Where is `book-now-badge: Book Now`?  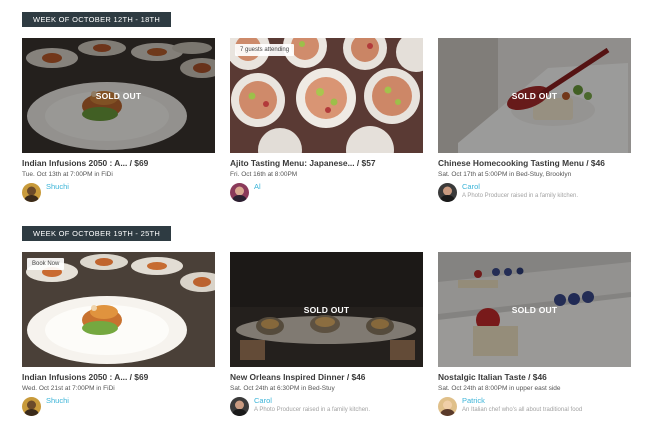
book-now-badge: Book Now is located at coordinates (46, 264).